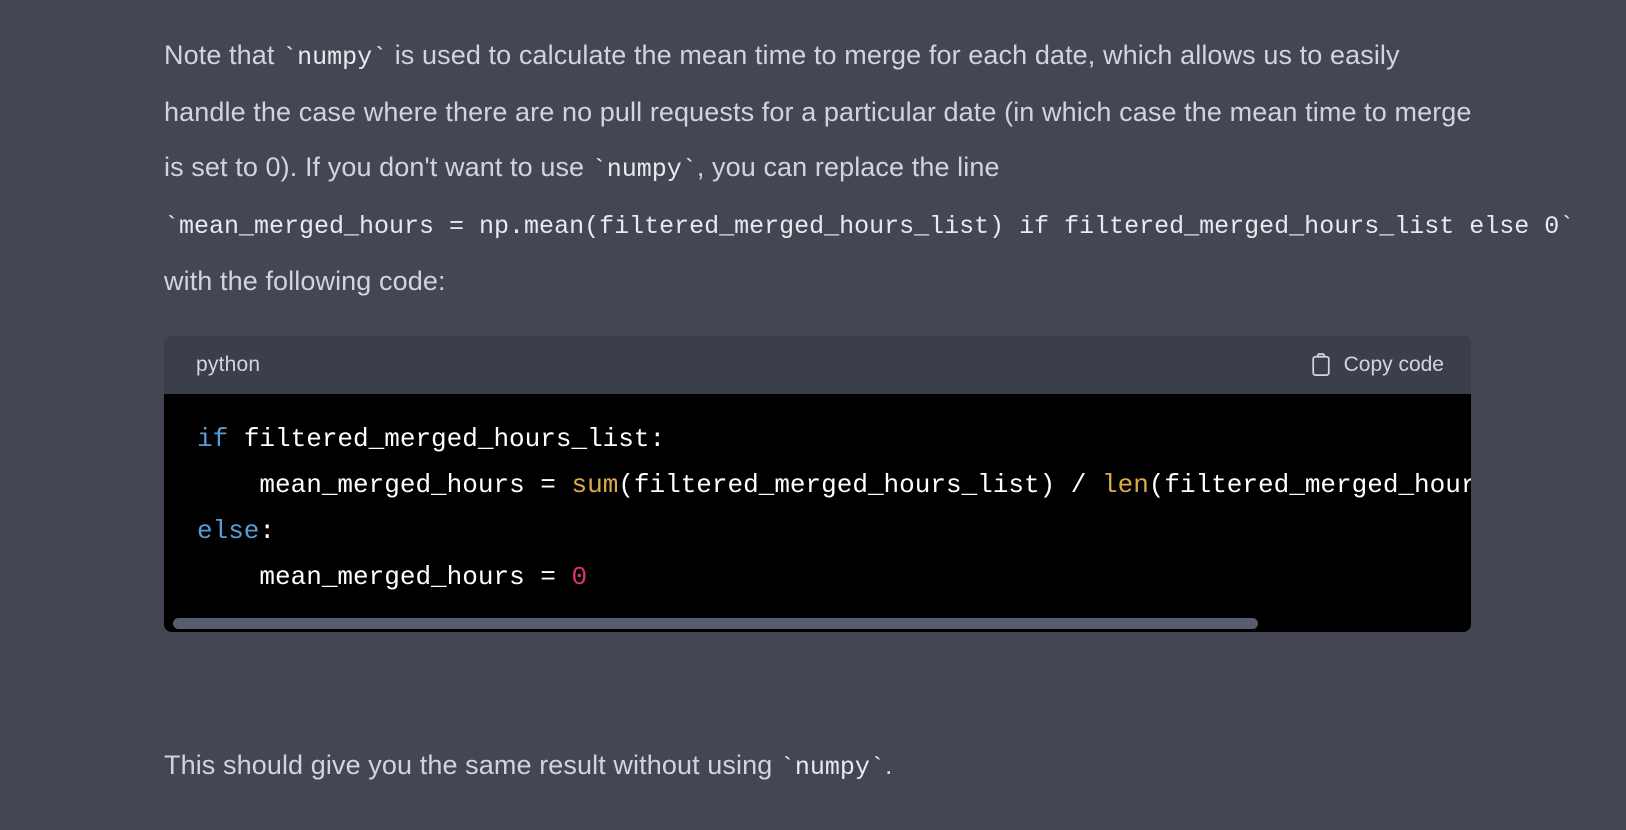  What do you see at coordinates (1321, 365) in the screenshot?
I see `clipboard-icon` at bounding box center [1321, 365].